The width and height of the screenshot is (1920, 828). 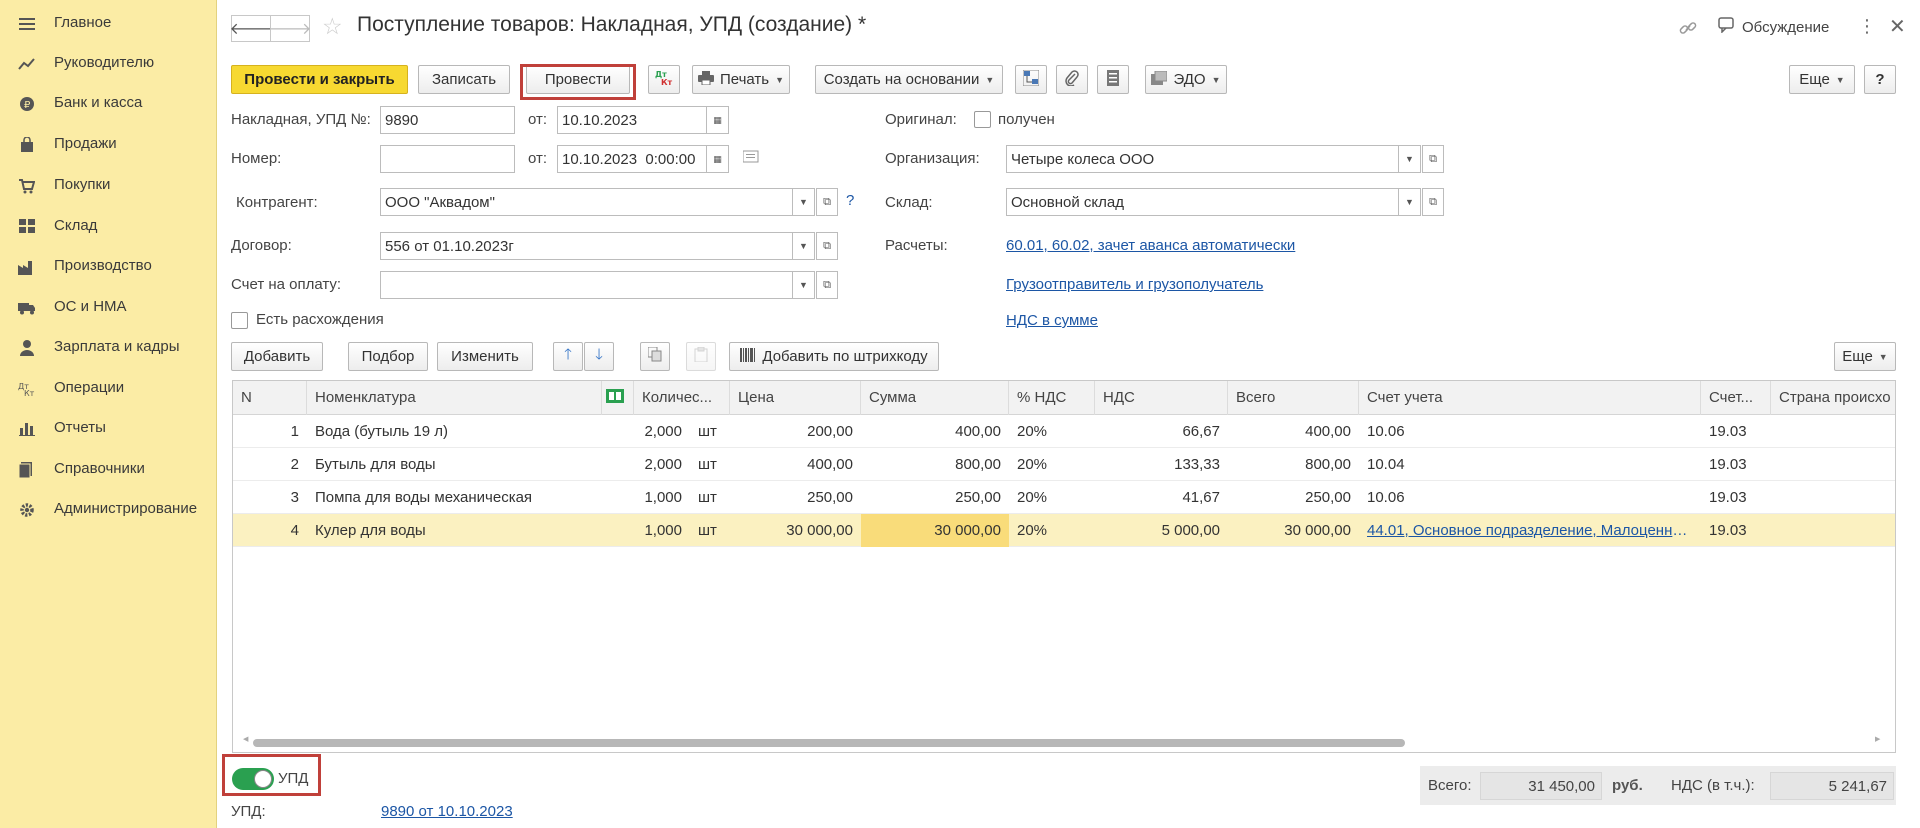 I want to click on dtkt-icon: Дт Кт, so click(x=664, y=80).